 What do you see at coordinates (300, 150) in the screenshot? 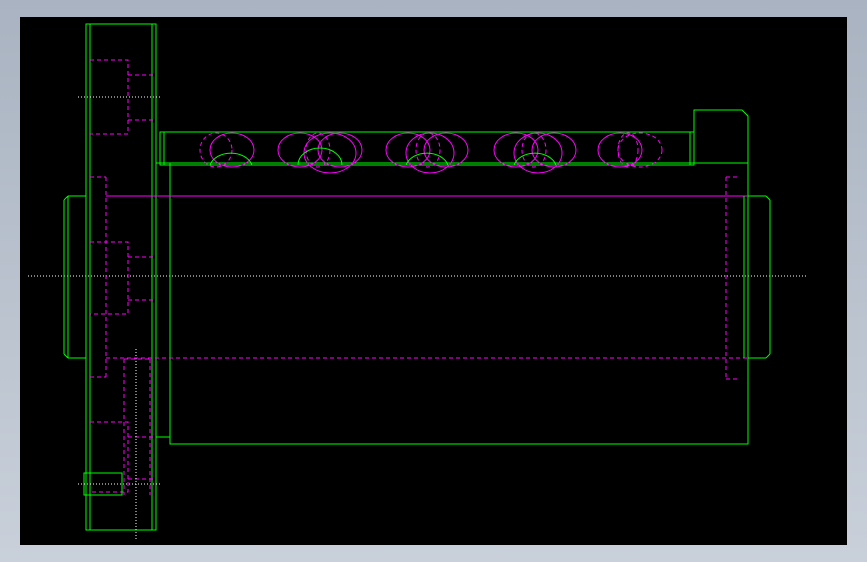
I see `ball` at bounding box center [300, 150].